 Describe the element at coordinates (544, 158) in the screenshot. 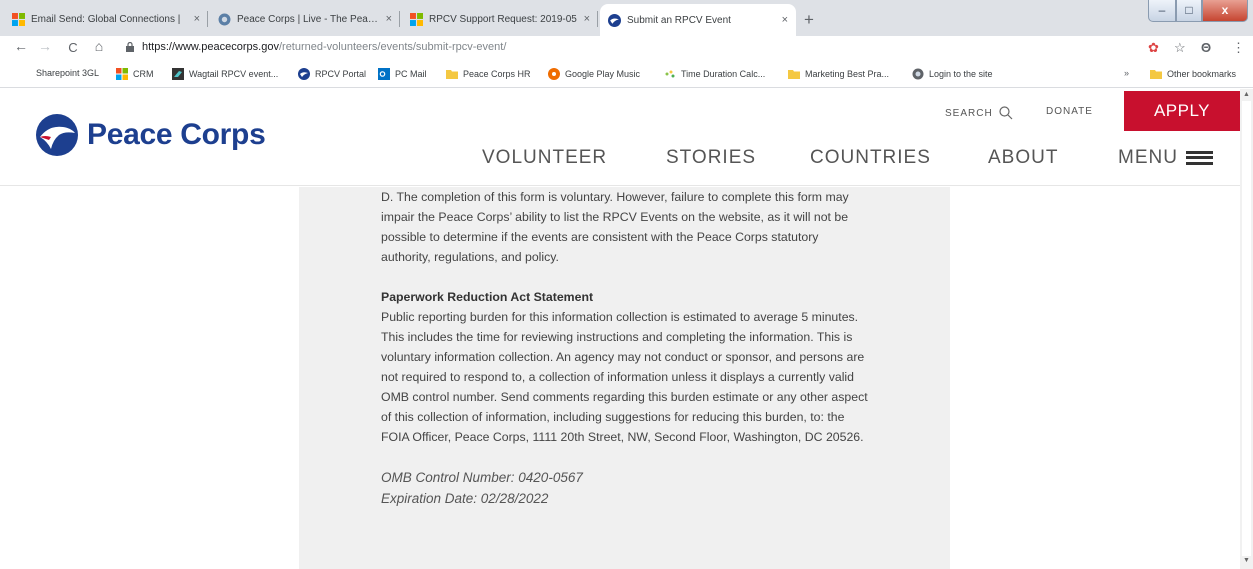

I see `nav-volunteer: VOLUNTEER` at that location.